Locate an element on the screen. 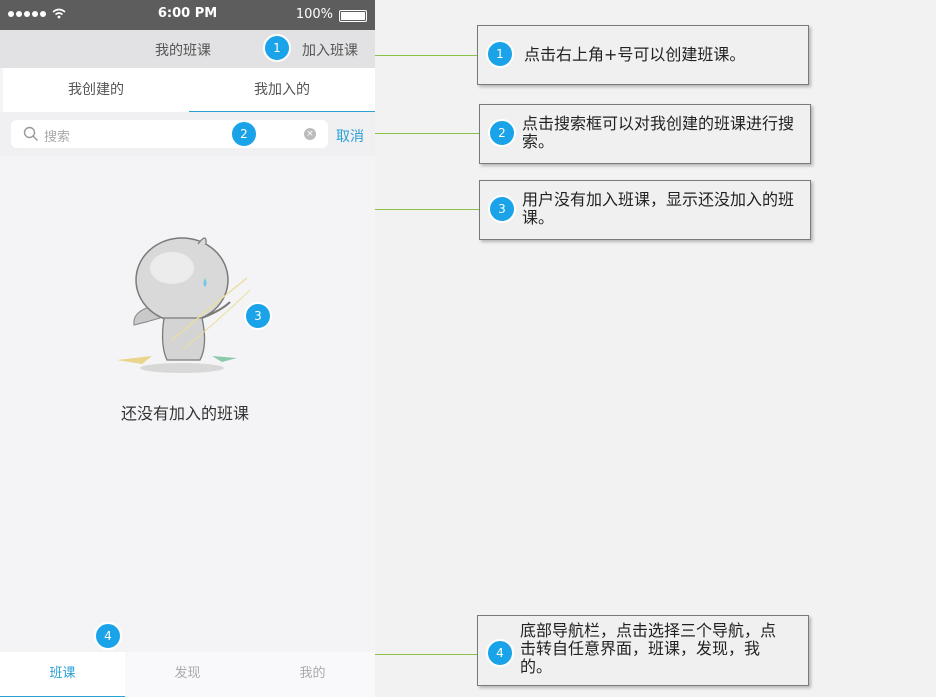  callout-box-3: 3 用户没有加入班课，显示还没加入的班课。 is located at coordinates (645, 210).